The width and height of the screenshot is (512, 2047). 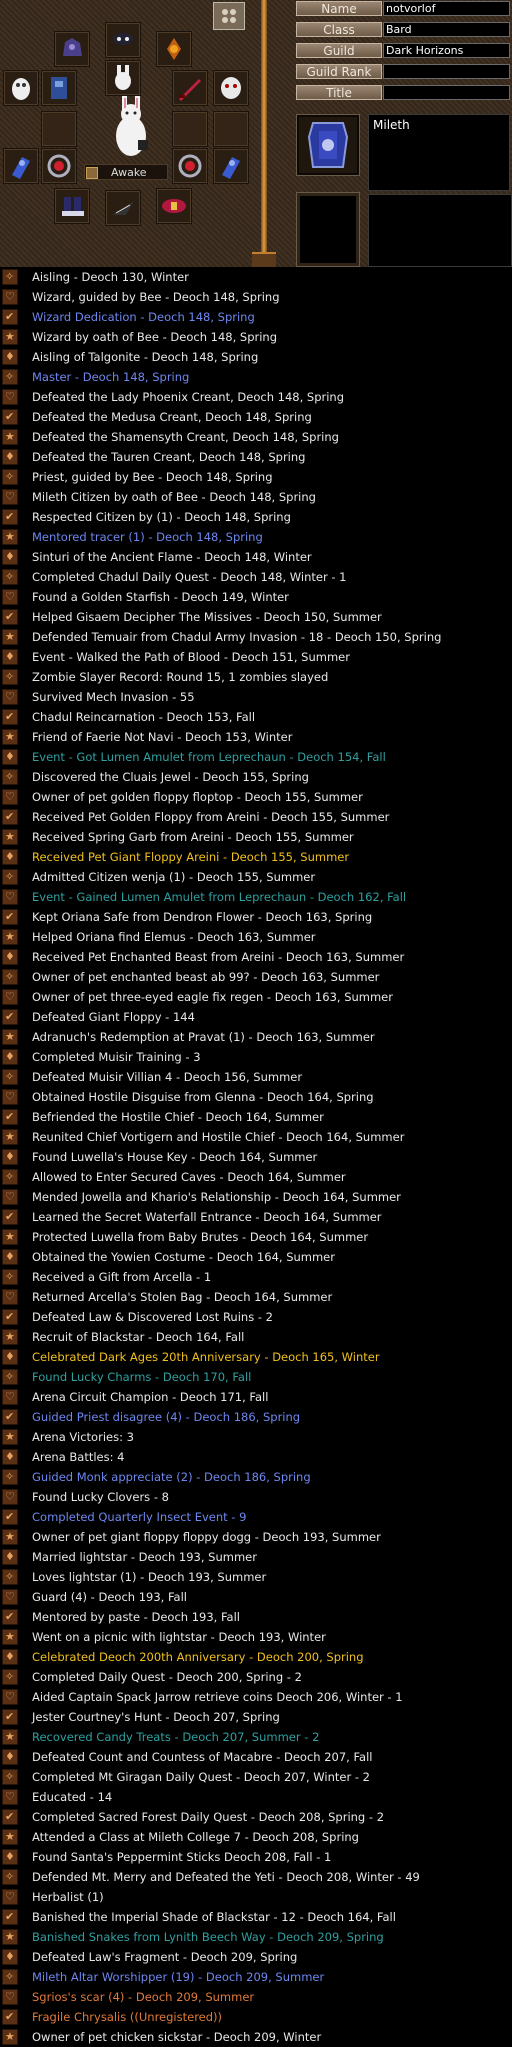 What do you see at coordinates (123, 78) in the screenshot?
I see `equip-slot-overcoat` at bounding box center [123, 78].